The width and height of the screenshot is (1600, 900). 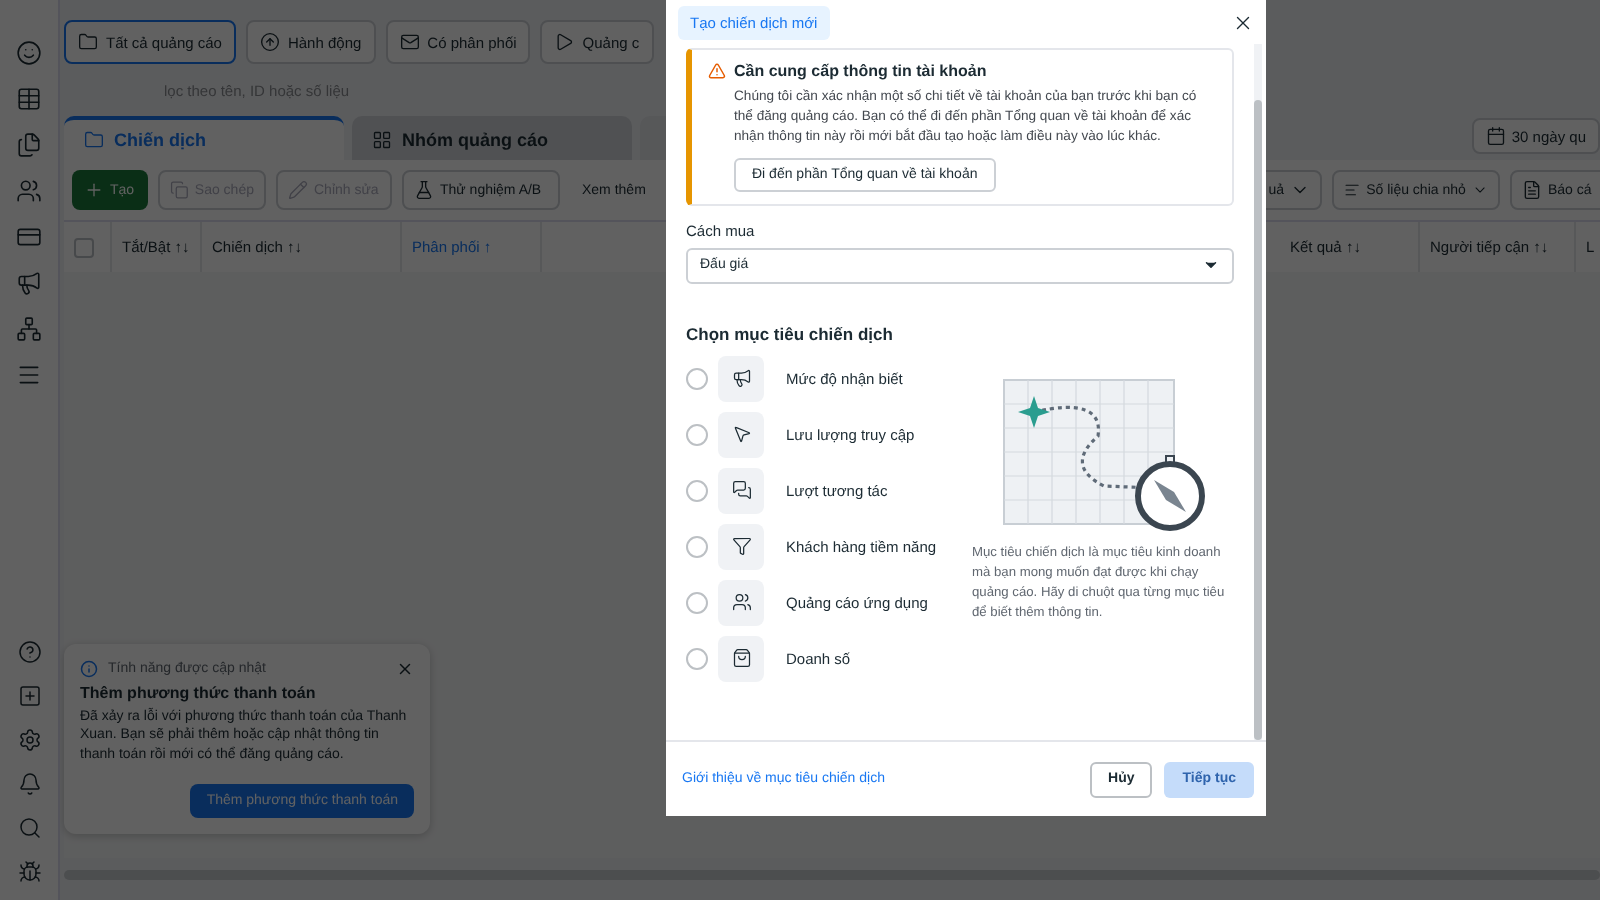 I want to click on notification-title: Thêm phương thức thanh toán, so click(x=199, y=692).